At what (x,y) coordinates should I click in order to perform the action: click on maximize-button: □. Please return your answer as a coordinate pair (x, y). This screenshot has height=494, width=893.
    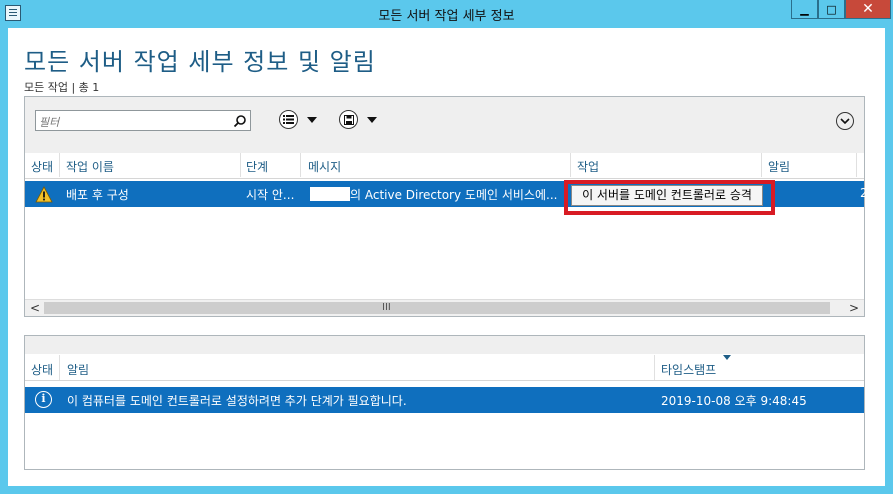
    Looking at the image, I should click on (831, 9).